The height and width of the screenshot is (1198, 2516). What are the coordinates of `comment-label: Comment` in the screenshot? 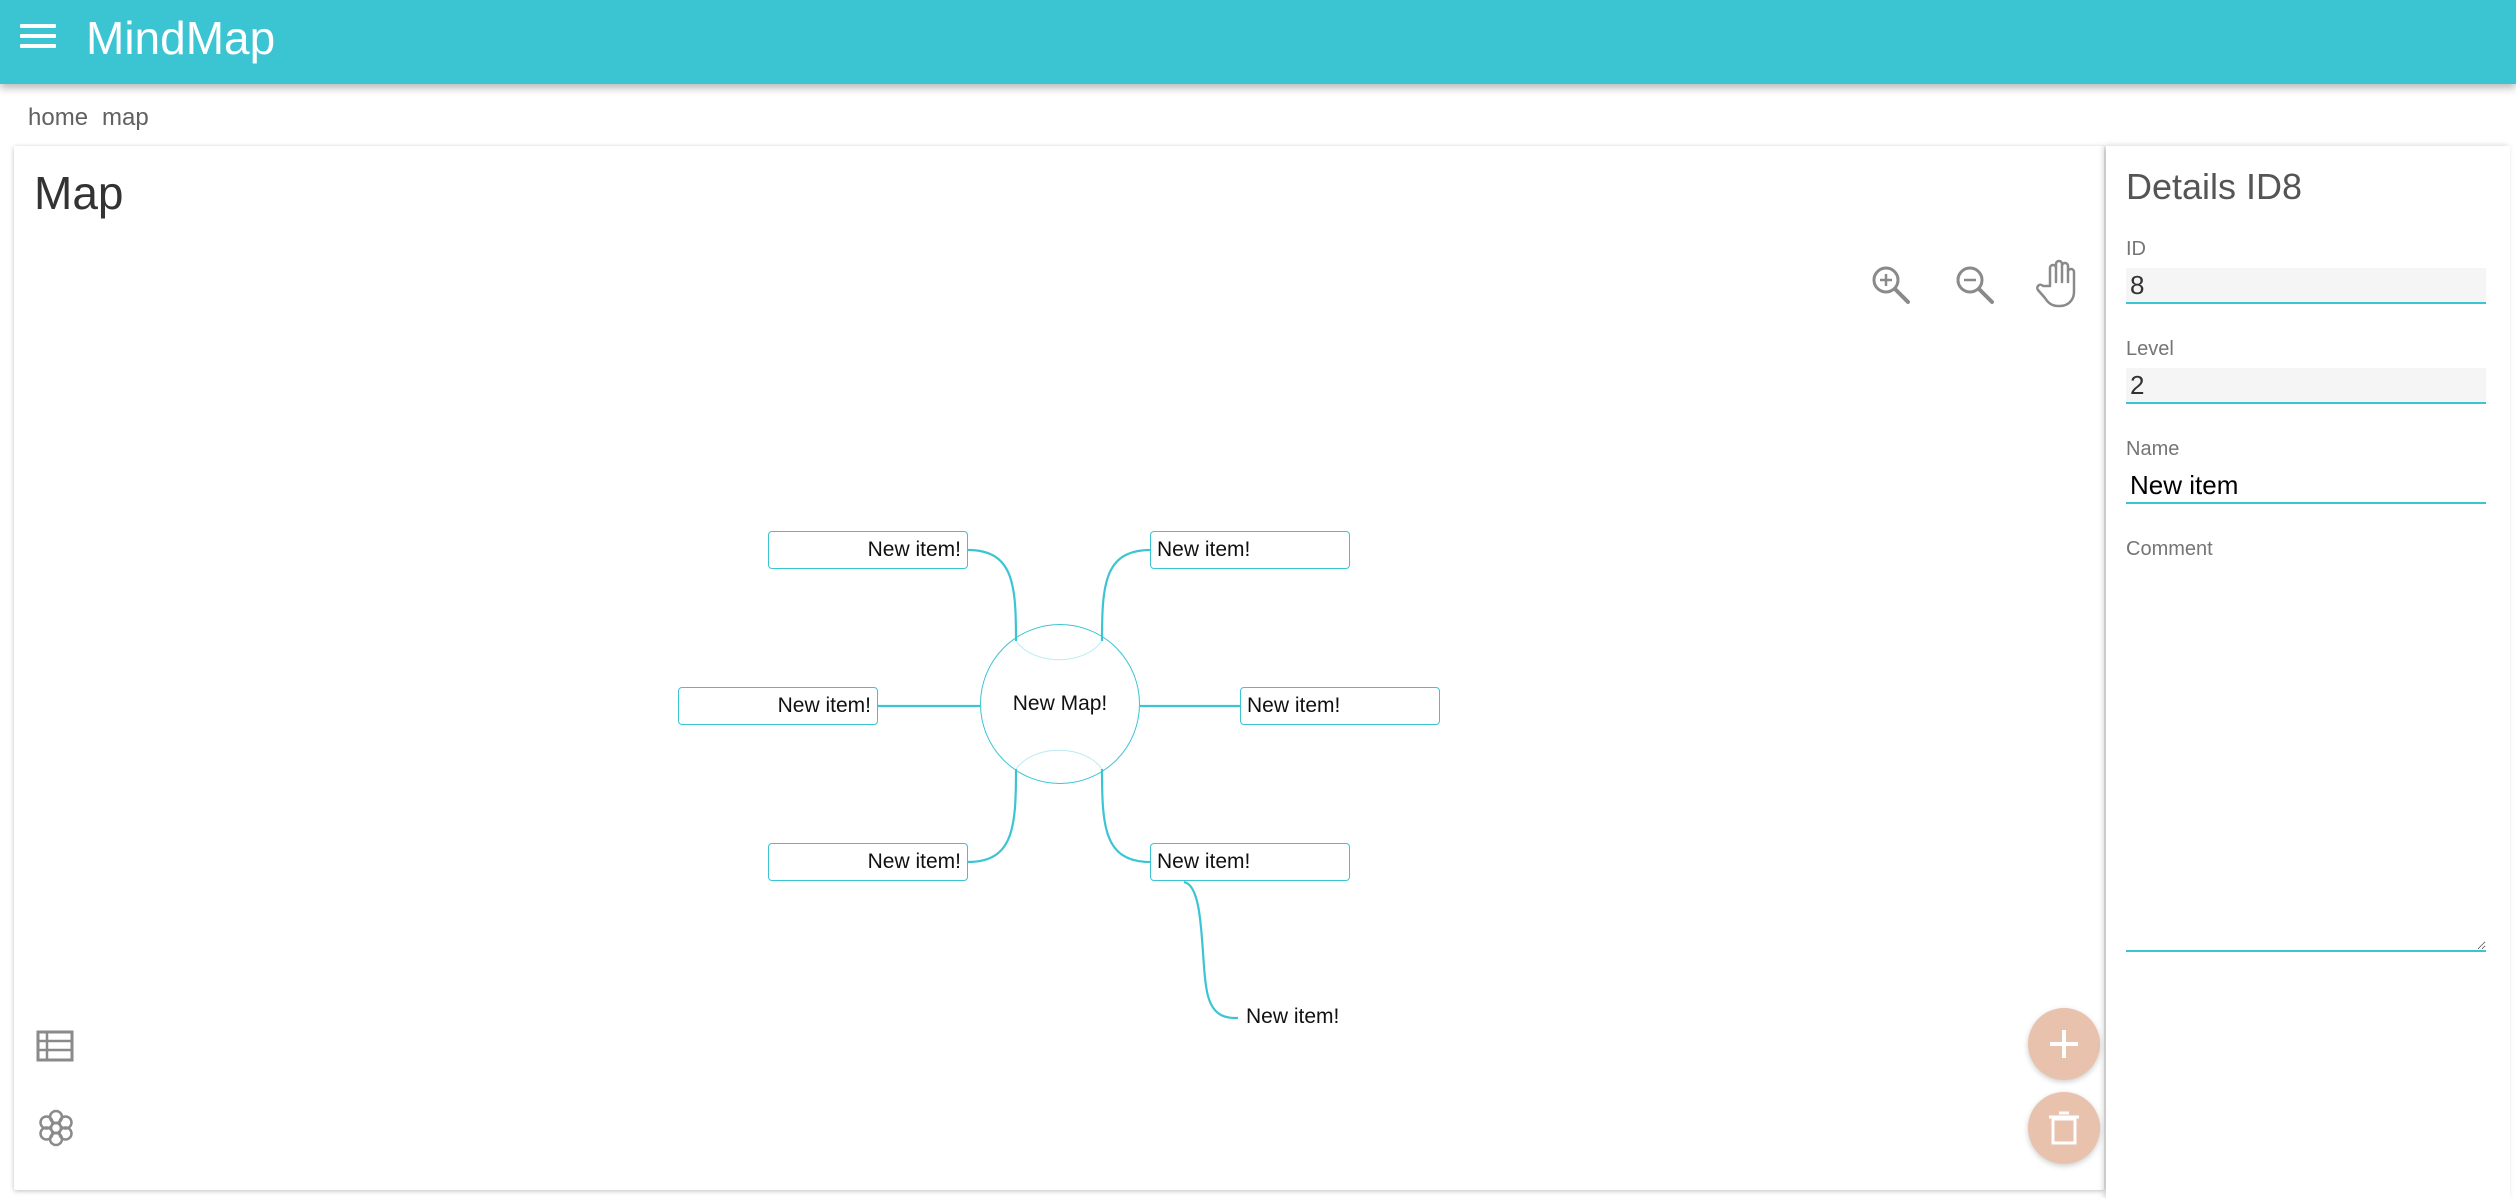 It's located at (2169, 549).